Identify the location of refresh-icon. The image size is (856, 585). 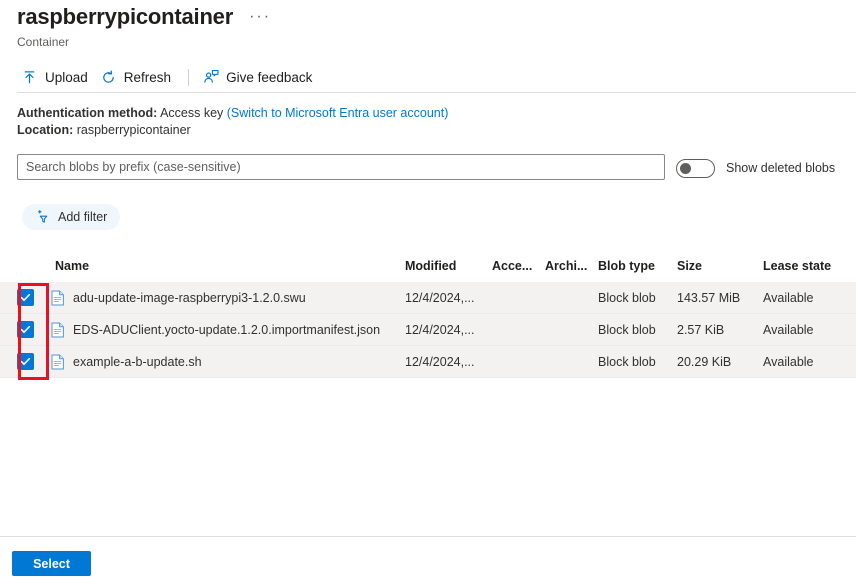
(108, 77).